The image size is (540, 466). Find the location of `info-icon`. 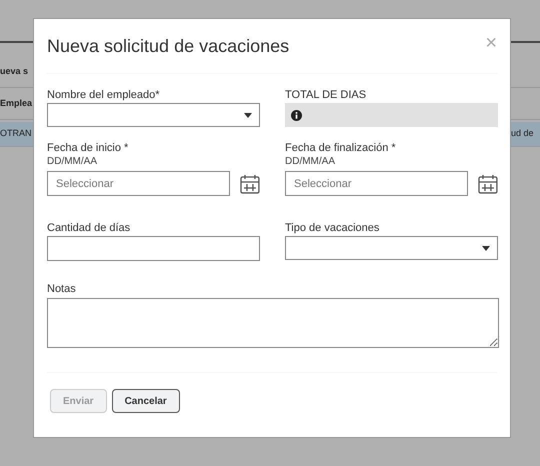

info-icon is located at coordinates (296, 115).